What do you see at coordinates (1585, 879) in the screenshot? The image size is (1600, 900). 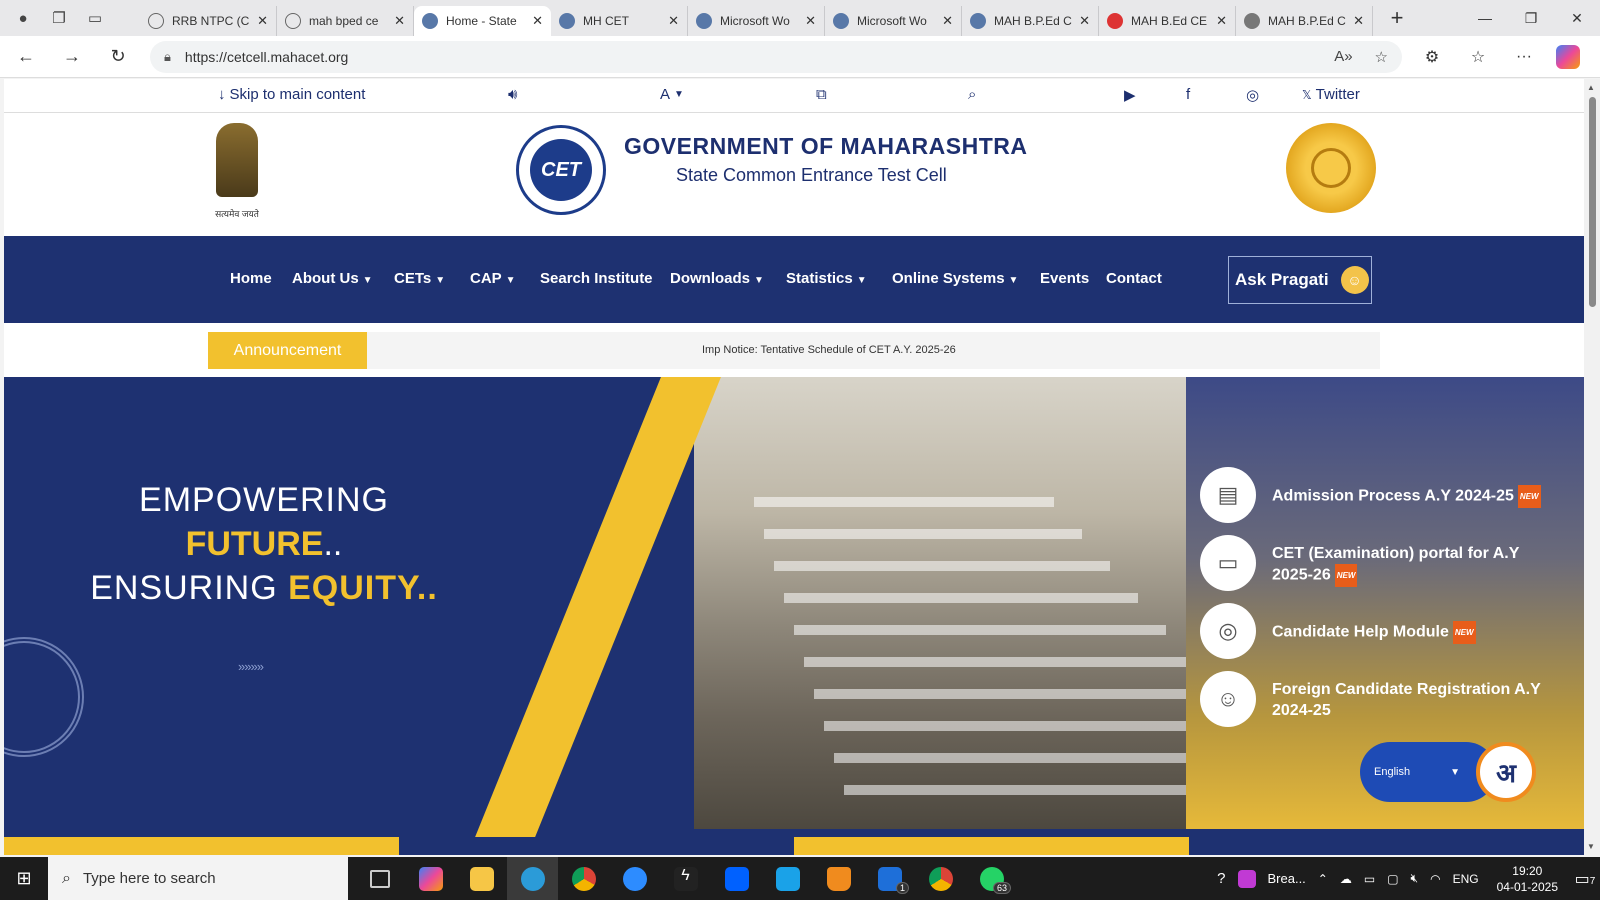 I see `notification-icon: ▭7` at bounding box center [1585, 879].